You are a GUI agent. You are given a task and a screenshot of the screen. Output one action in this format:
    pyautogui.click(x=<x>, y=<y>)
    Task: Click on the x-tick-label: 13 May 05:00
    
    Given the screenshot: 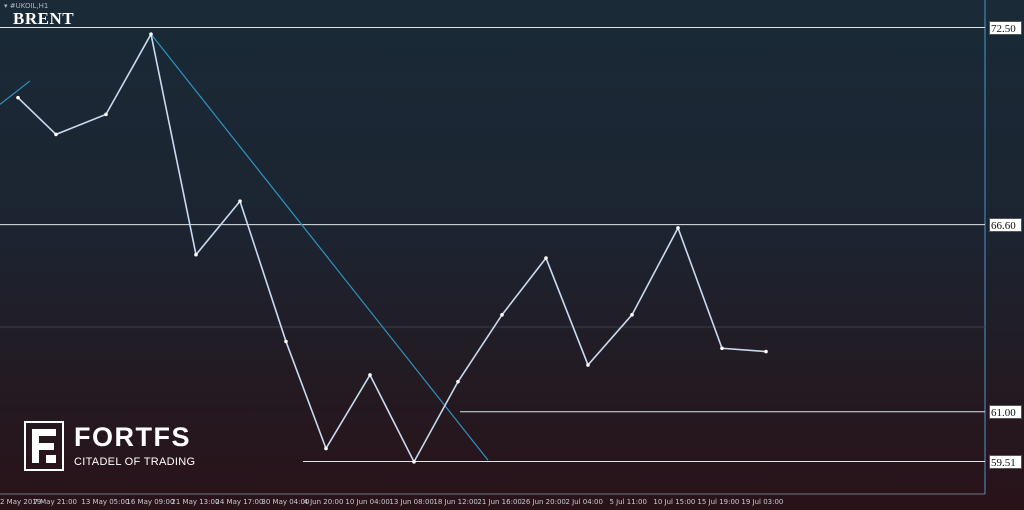 What is the action you would take?
    pyautogui.click(x=105, y=502)
    